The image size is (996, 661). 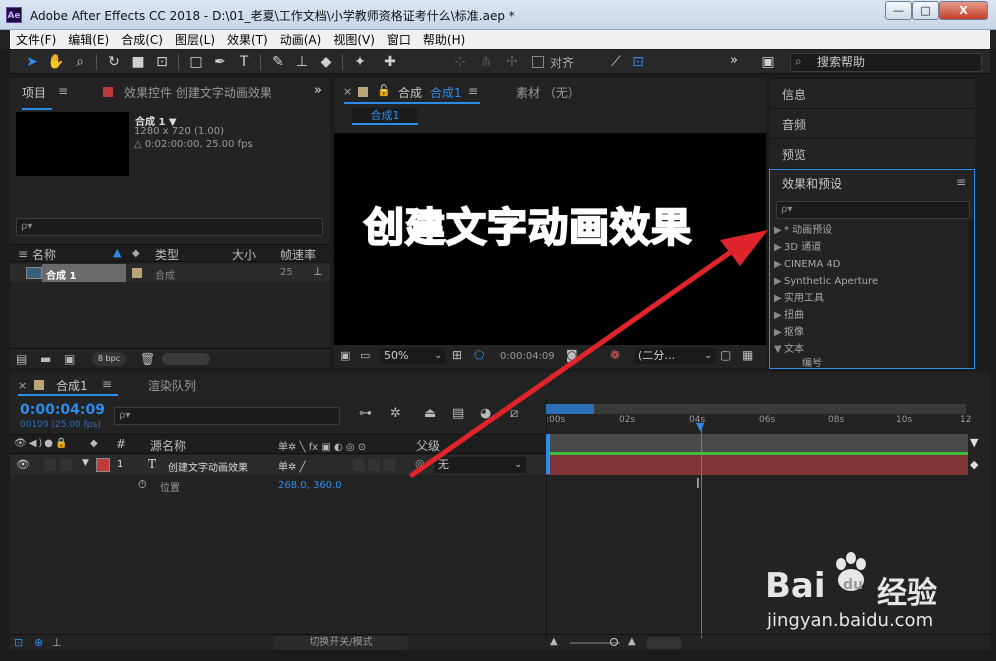 I want to click on arrow-shaft, so click(x=575, y=361).